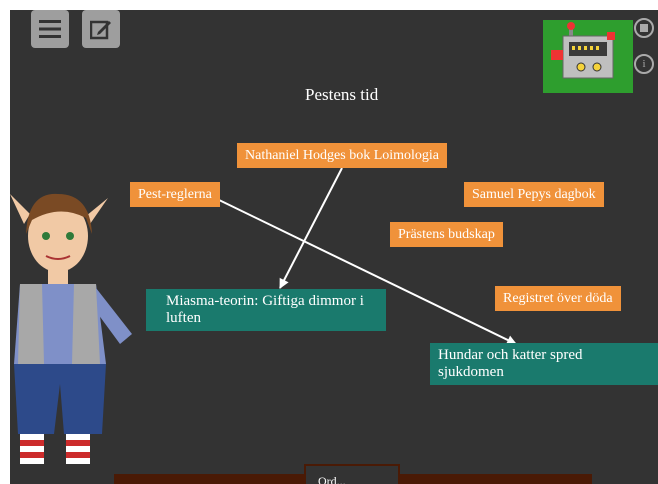 This screenshot has height=484, width=658. I want to click on info-button: i, so click(644, 64).